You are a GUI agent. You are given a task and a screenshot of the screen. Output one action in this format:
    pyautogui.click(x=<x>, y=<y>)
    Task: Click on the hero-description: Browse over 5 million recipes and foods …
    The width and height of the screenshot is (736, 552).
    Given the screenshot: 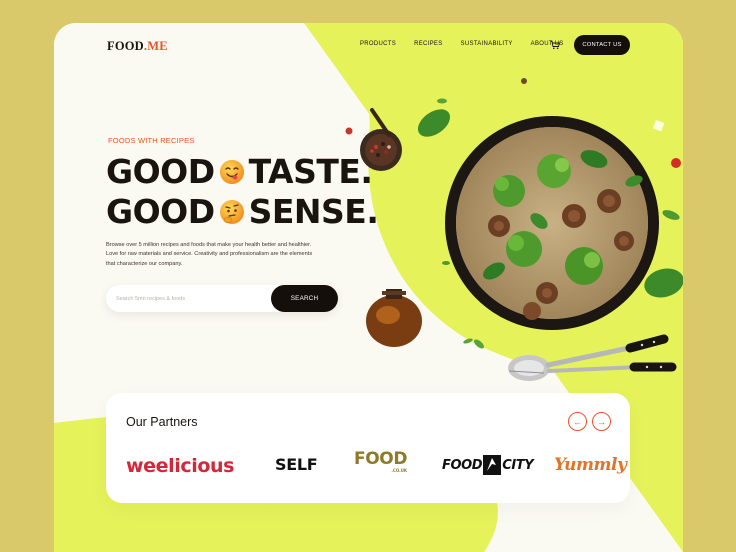 What is the action you would take?
    pyautogui.click(x=209, y=254)
    